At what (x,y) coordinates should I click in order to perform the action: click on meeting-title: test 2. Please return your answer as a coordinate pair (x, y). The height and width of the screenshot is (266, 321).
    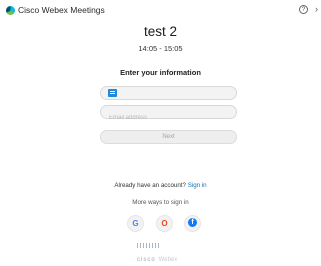
    Looking at the image, I should click on (160, 31).